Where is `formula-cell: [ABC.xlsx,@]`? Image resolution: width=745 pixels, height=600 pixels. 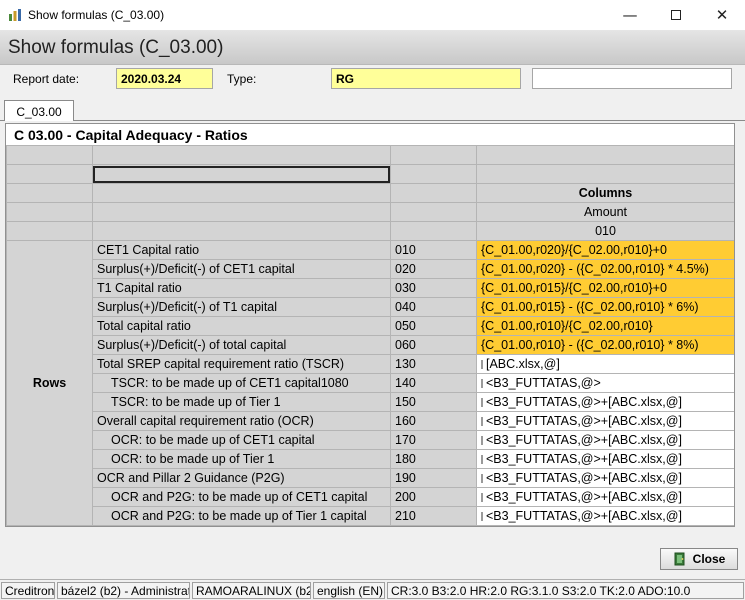 formula-cell: [ABC.xlsx,@] is located at coordinates (605, 364).